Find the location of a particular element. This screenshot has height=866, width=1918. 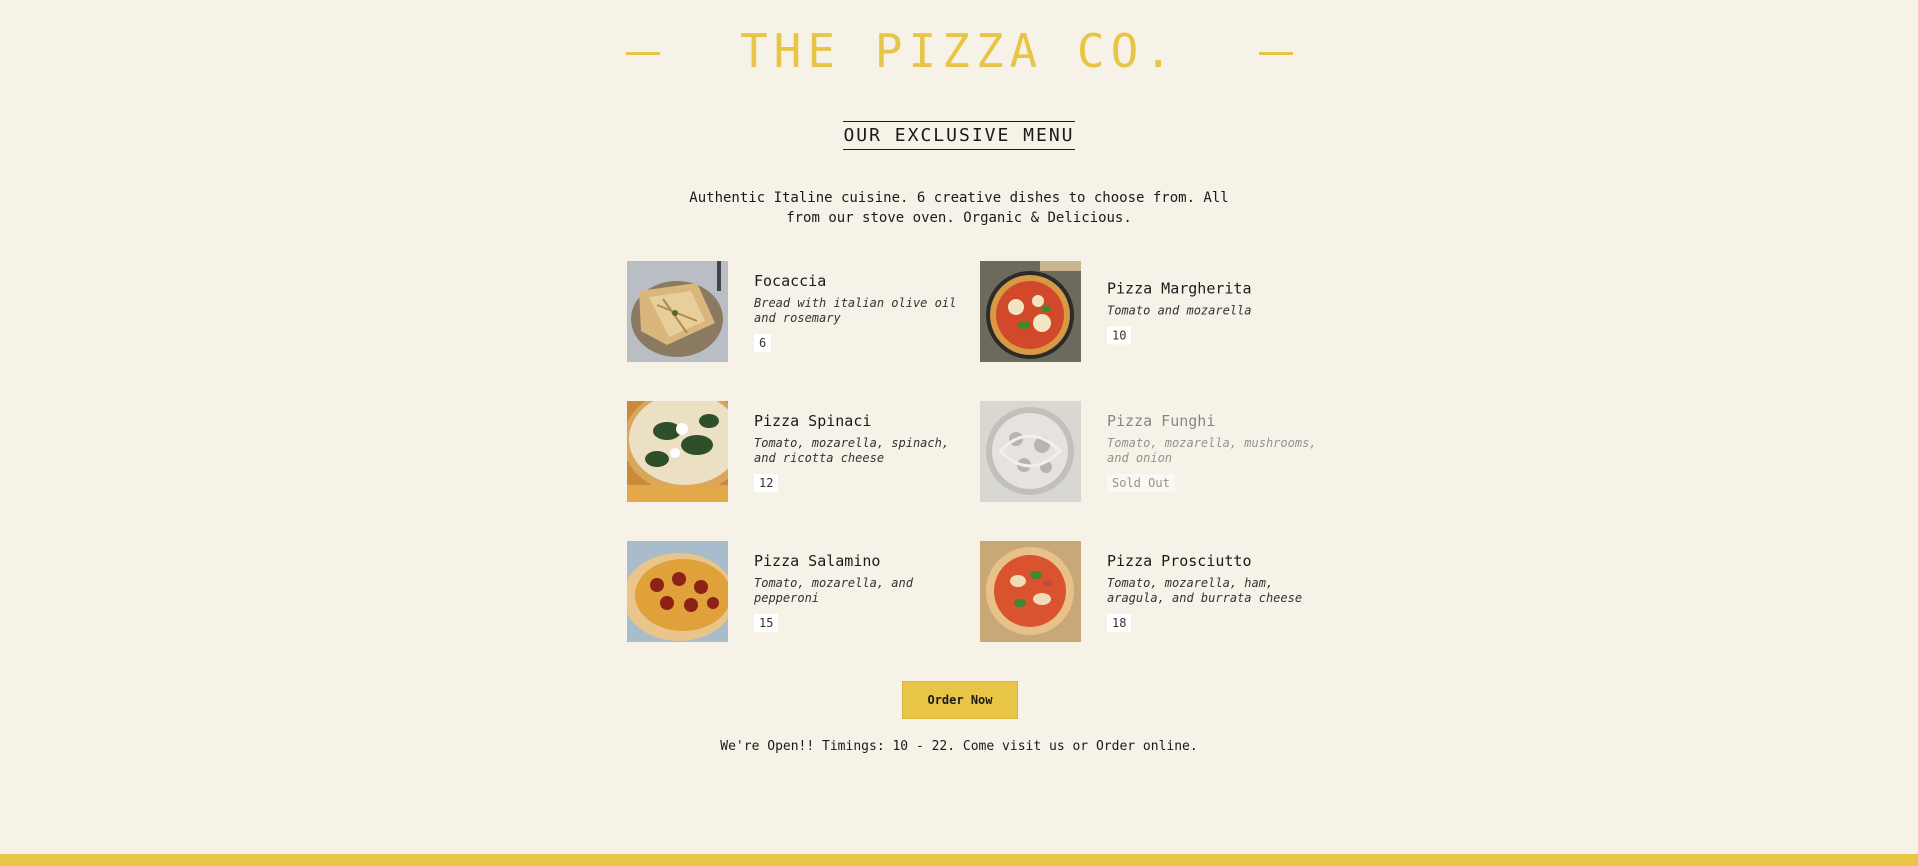

footer-bar is located at coordinates (959, 860).